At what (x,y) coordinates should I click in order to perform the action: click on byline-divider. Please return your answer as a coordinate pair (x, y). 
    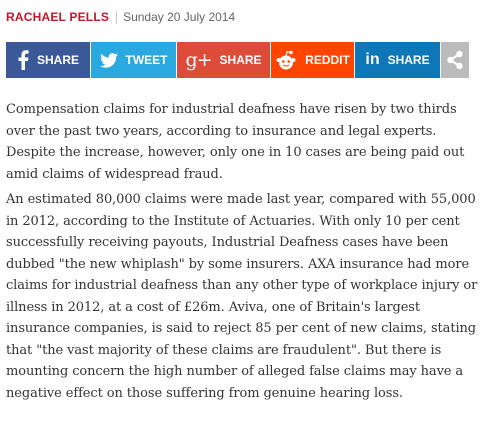
    Looking at the image, I should click on (117, 17).